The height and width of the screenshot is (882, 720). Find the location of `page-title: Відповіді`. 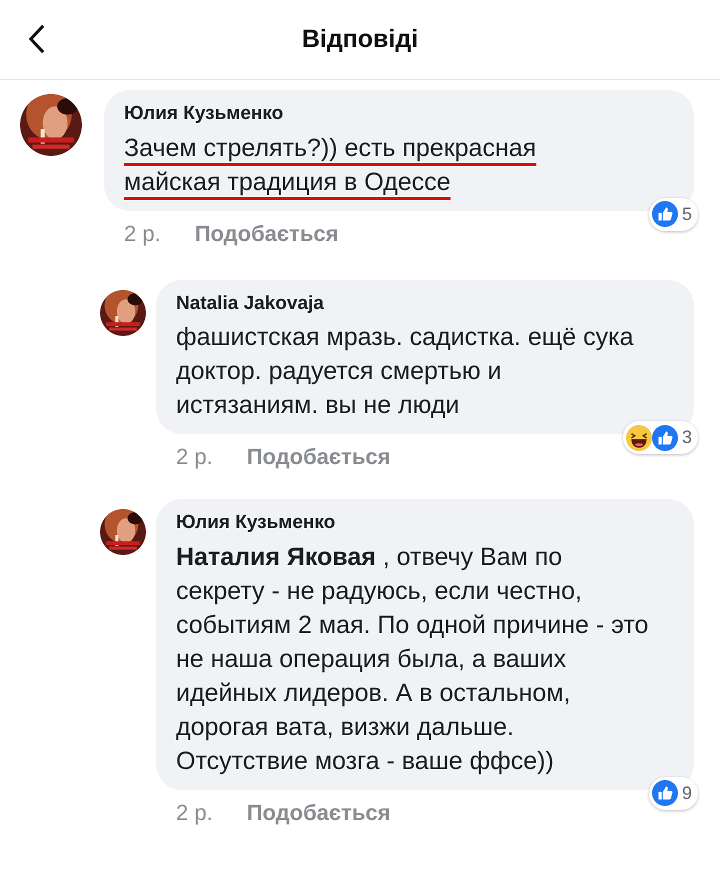

page-title: Відповіді is located at coordinates (360, 39).